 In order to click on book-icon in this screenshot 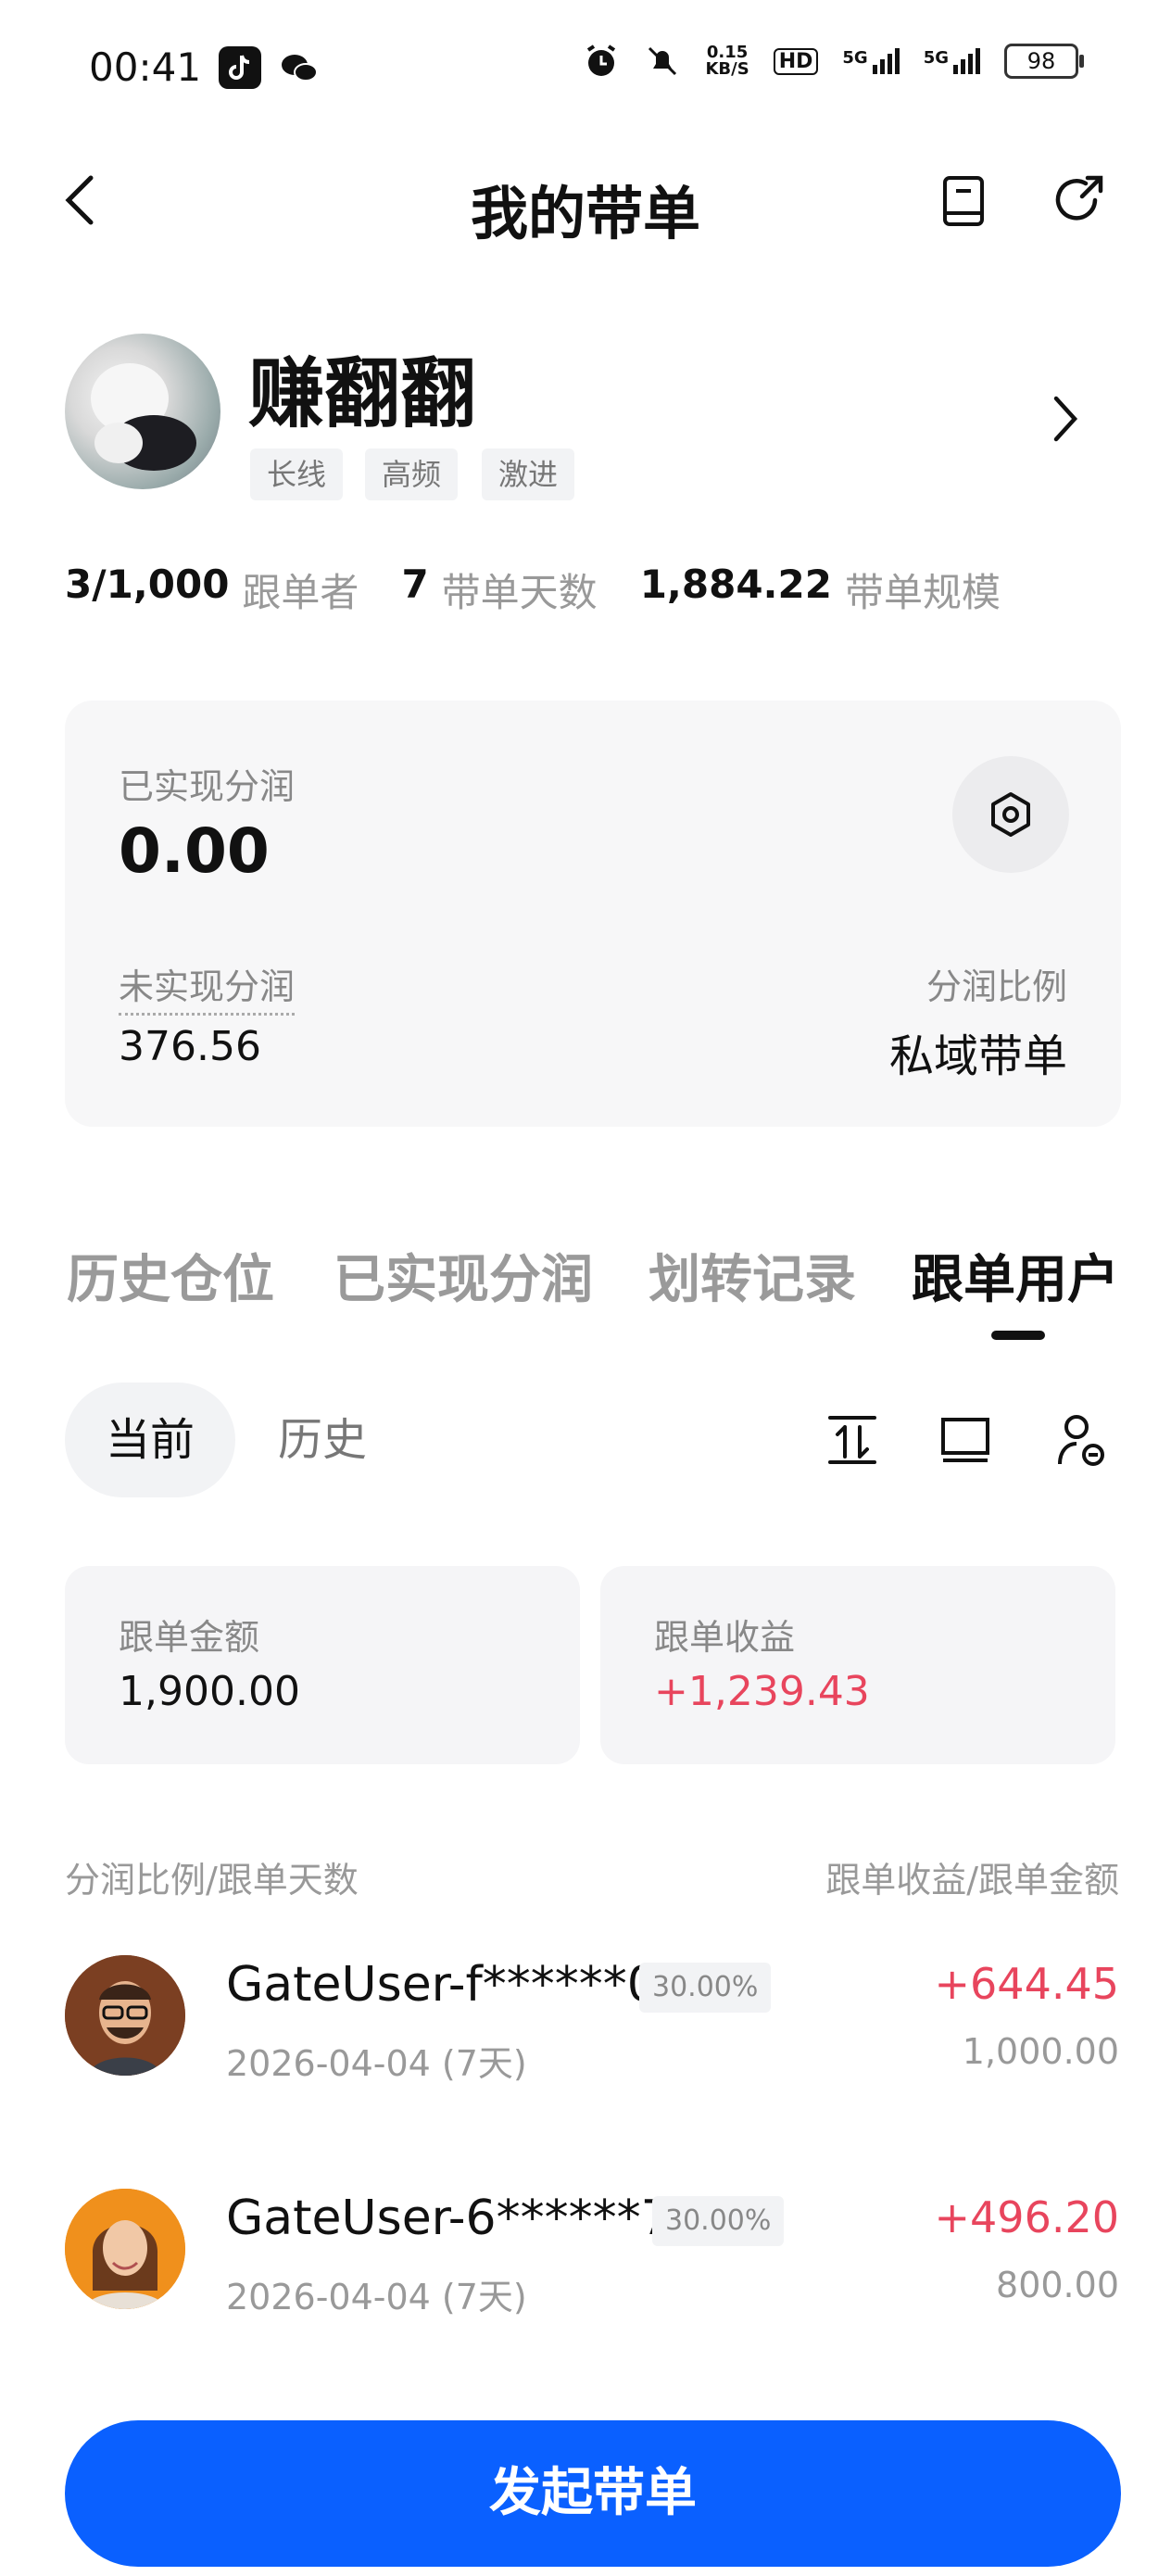, I will do `click(964, 201)`.